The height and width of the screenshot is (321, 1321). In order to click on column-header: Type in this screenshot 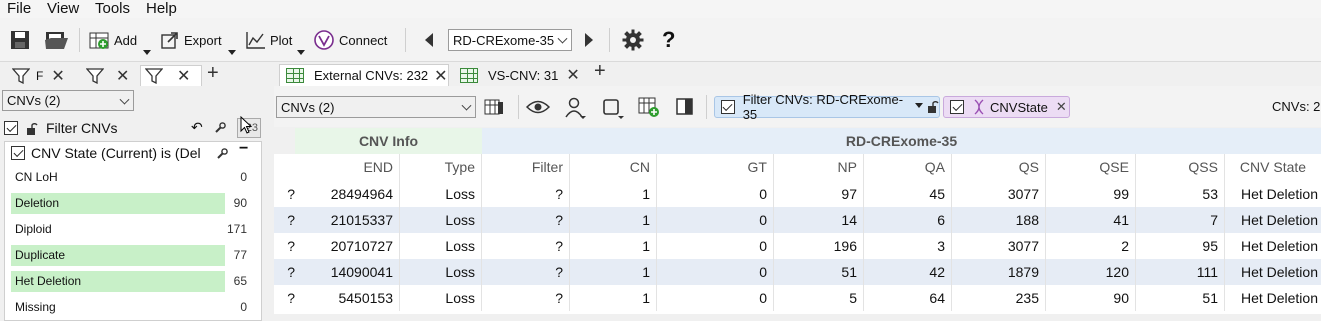, I will do `click(441, 167)`.